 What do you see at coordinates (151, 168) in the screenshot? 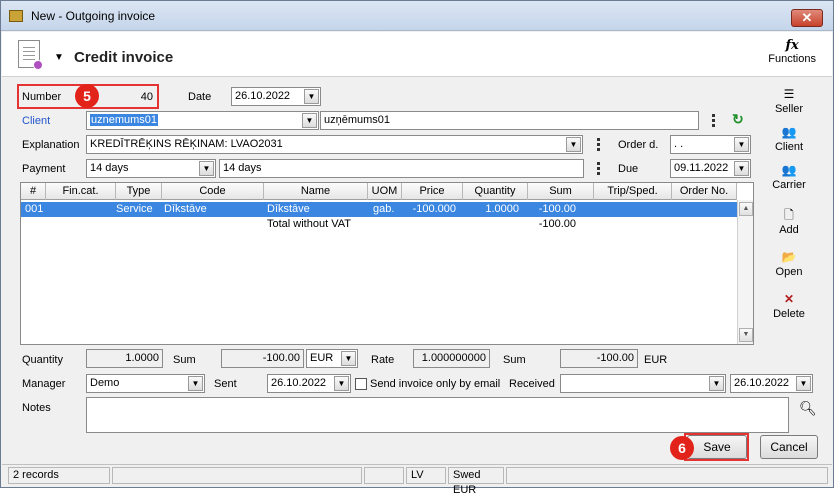
I see `payment-field: 14 days ▼` at bounding box center [151, 168].